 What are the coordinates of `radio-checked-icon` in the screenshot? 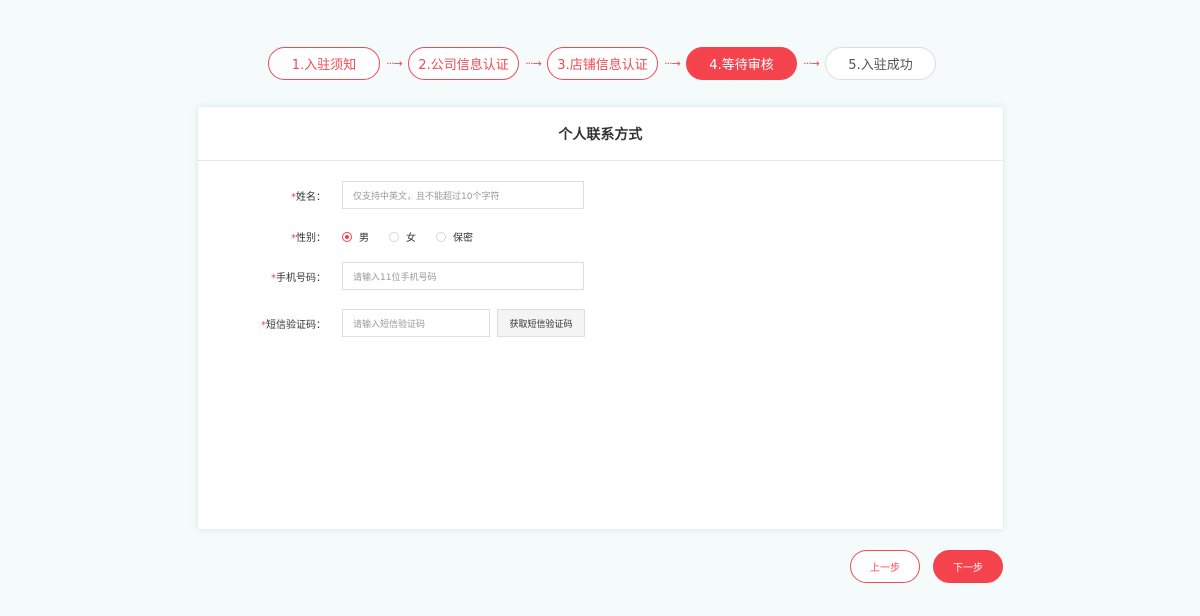 It's located at (347, 236).